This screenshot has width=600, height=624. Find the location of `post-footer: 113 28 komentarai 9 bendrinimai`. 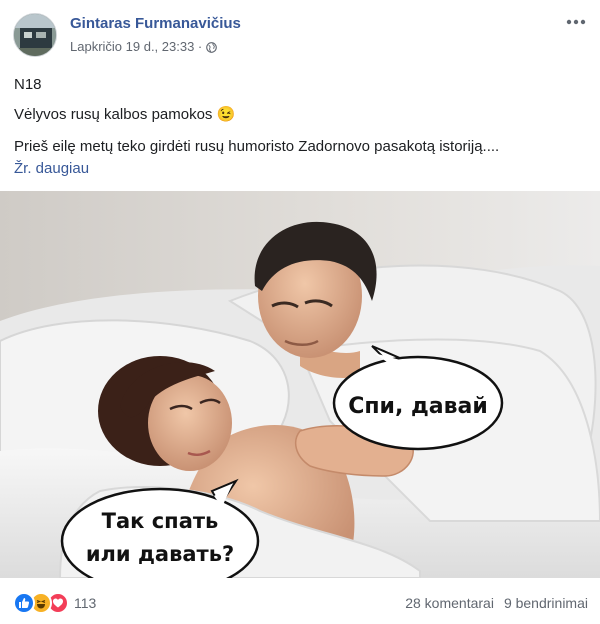

post-footer: 113 28 komentarai 9 bendrinimai is located at coordinates (300, 601).